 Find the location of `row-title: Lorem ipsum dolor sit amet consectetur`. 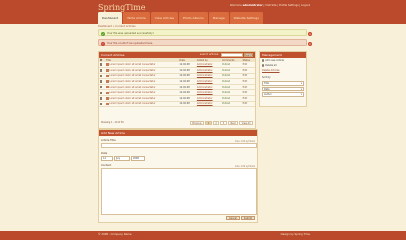

row-title: Lorem ipsum dolor sit amet consectetur is located at coordinates (142, 104).